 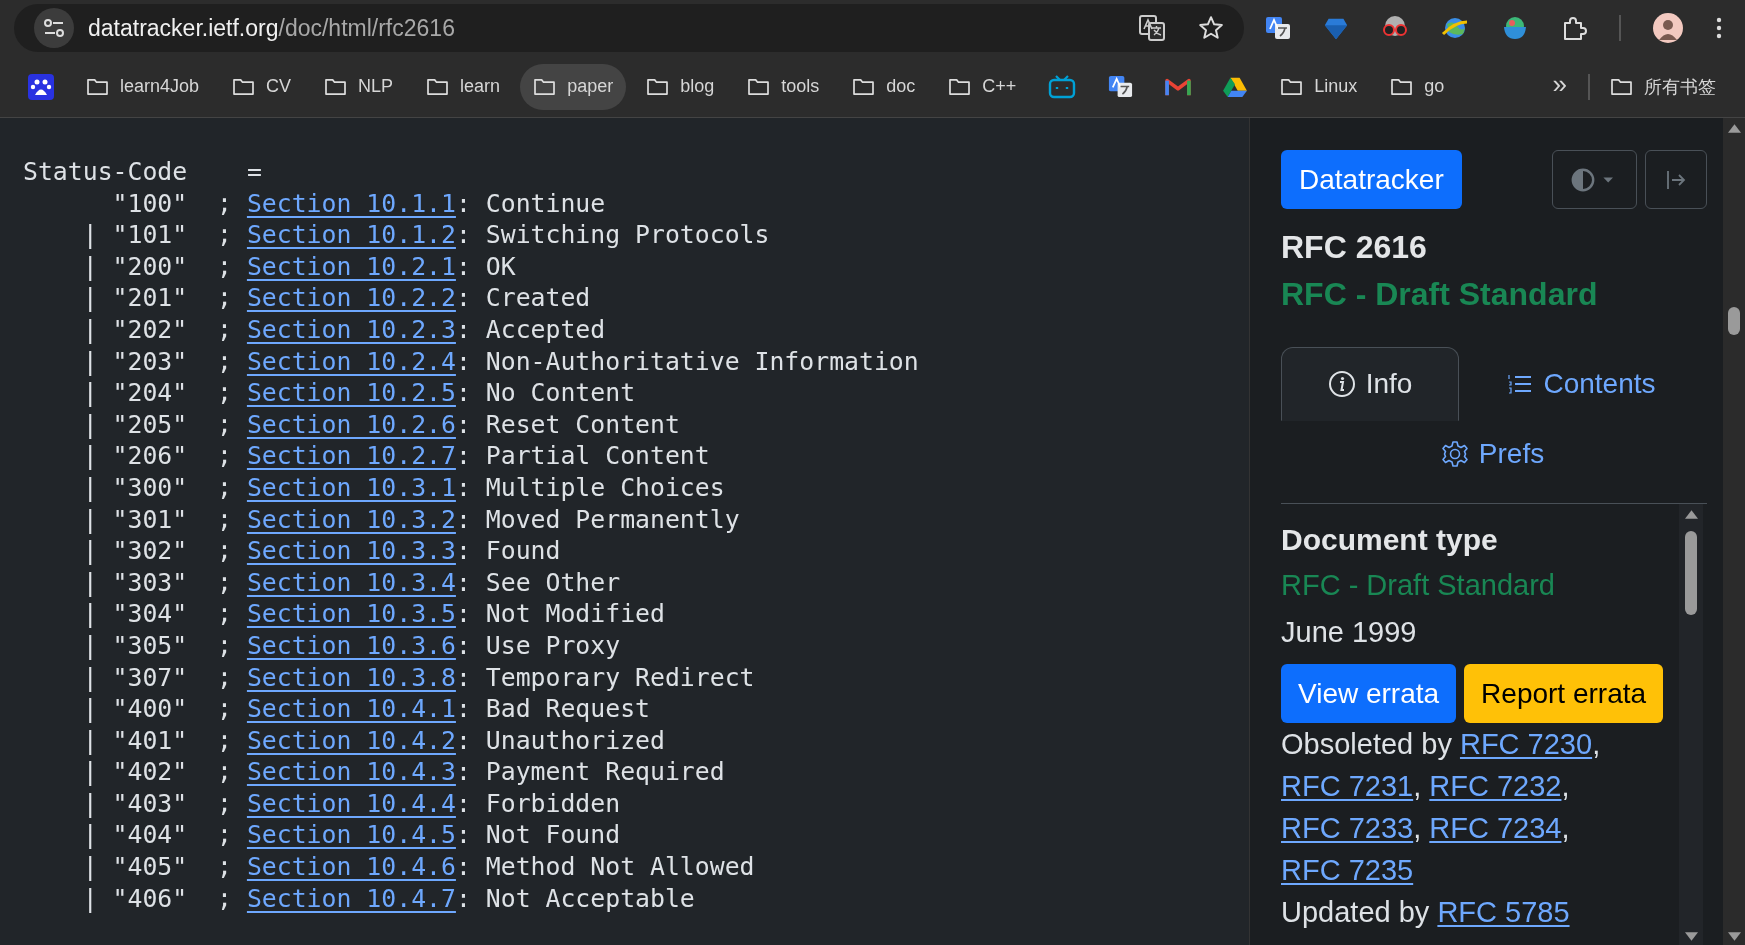 I want to click on code-text: | "401" ;, so click(x=157, y=740).